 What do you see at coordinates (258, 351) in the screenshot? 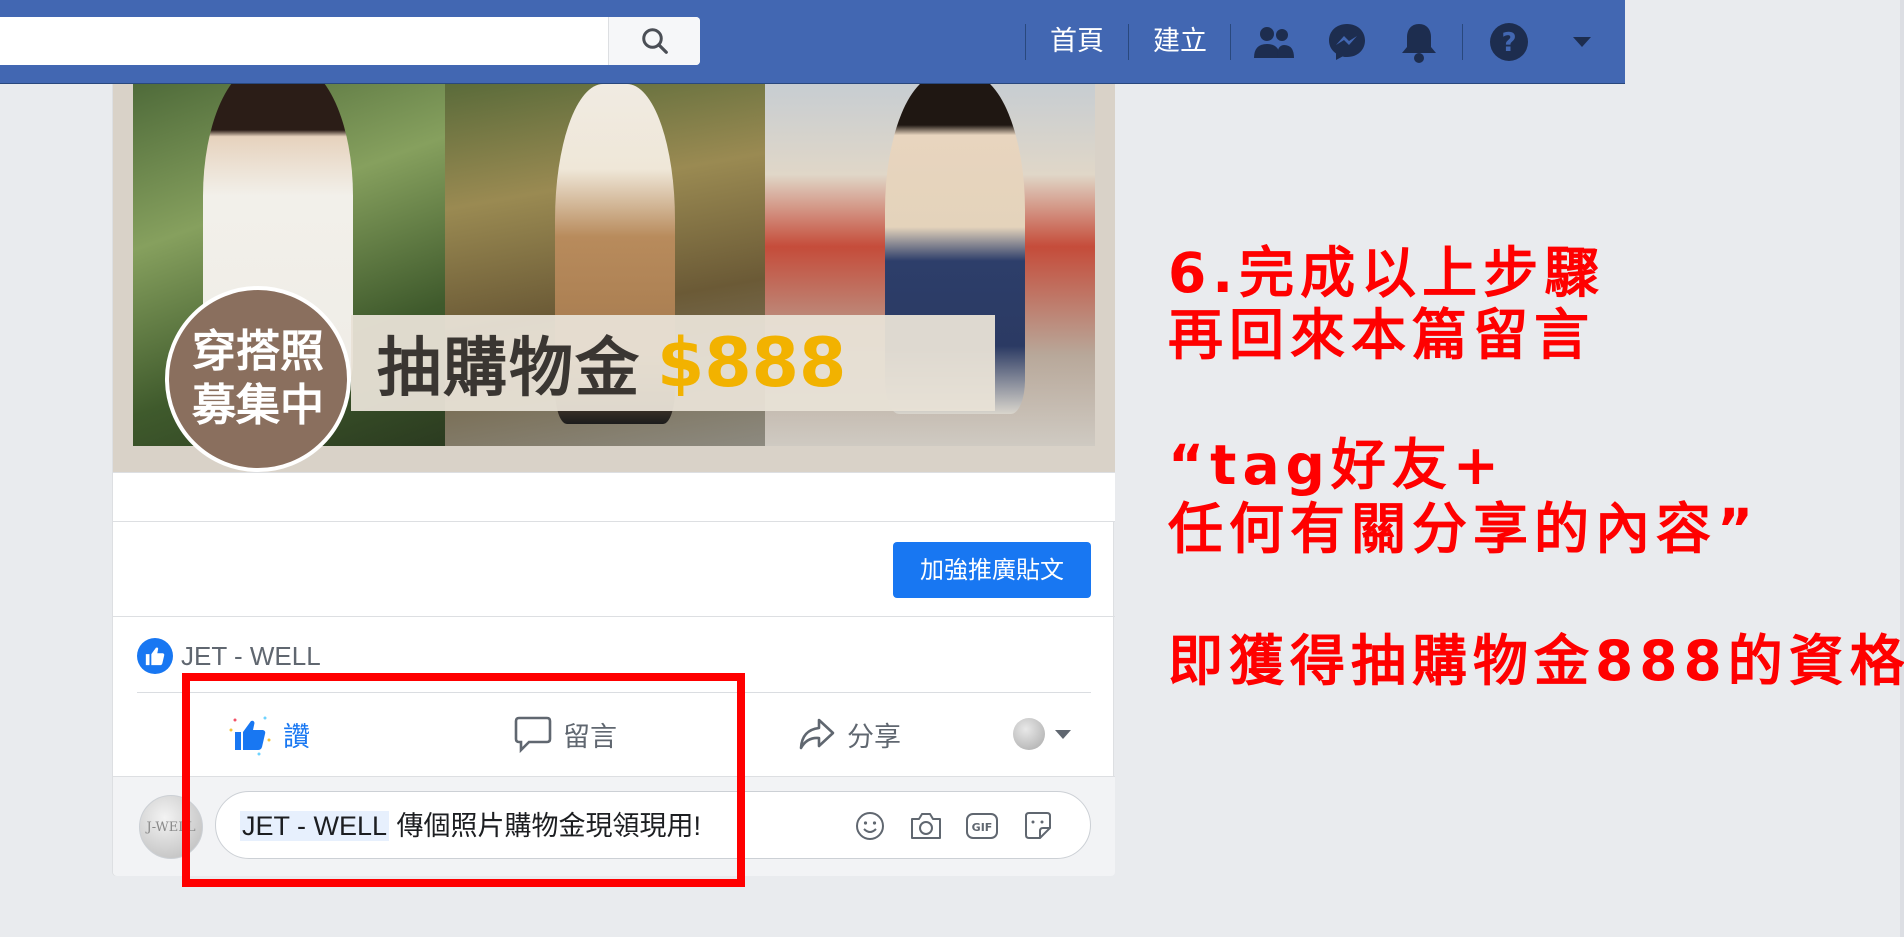
I see `badge-line-1: 穿搭照` at bounding box center [258, 351].